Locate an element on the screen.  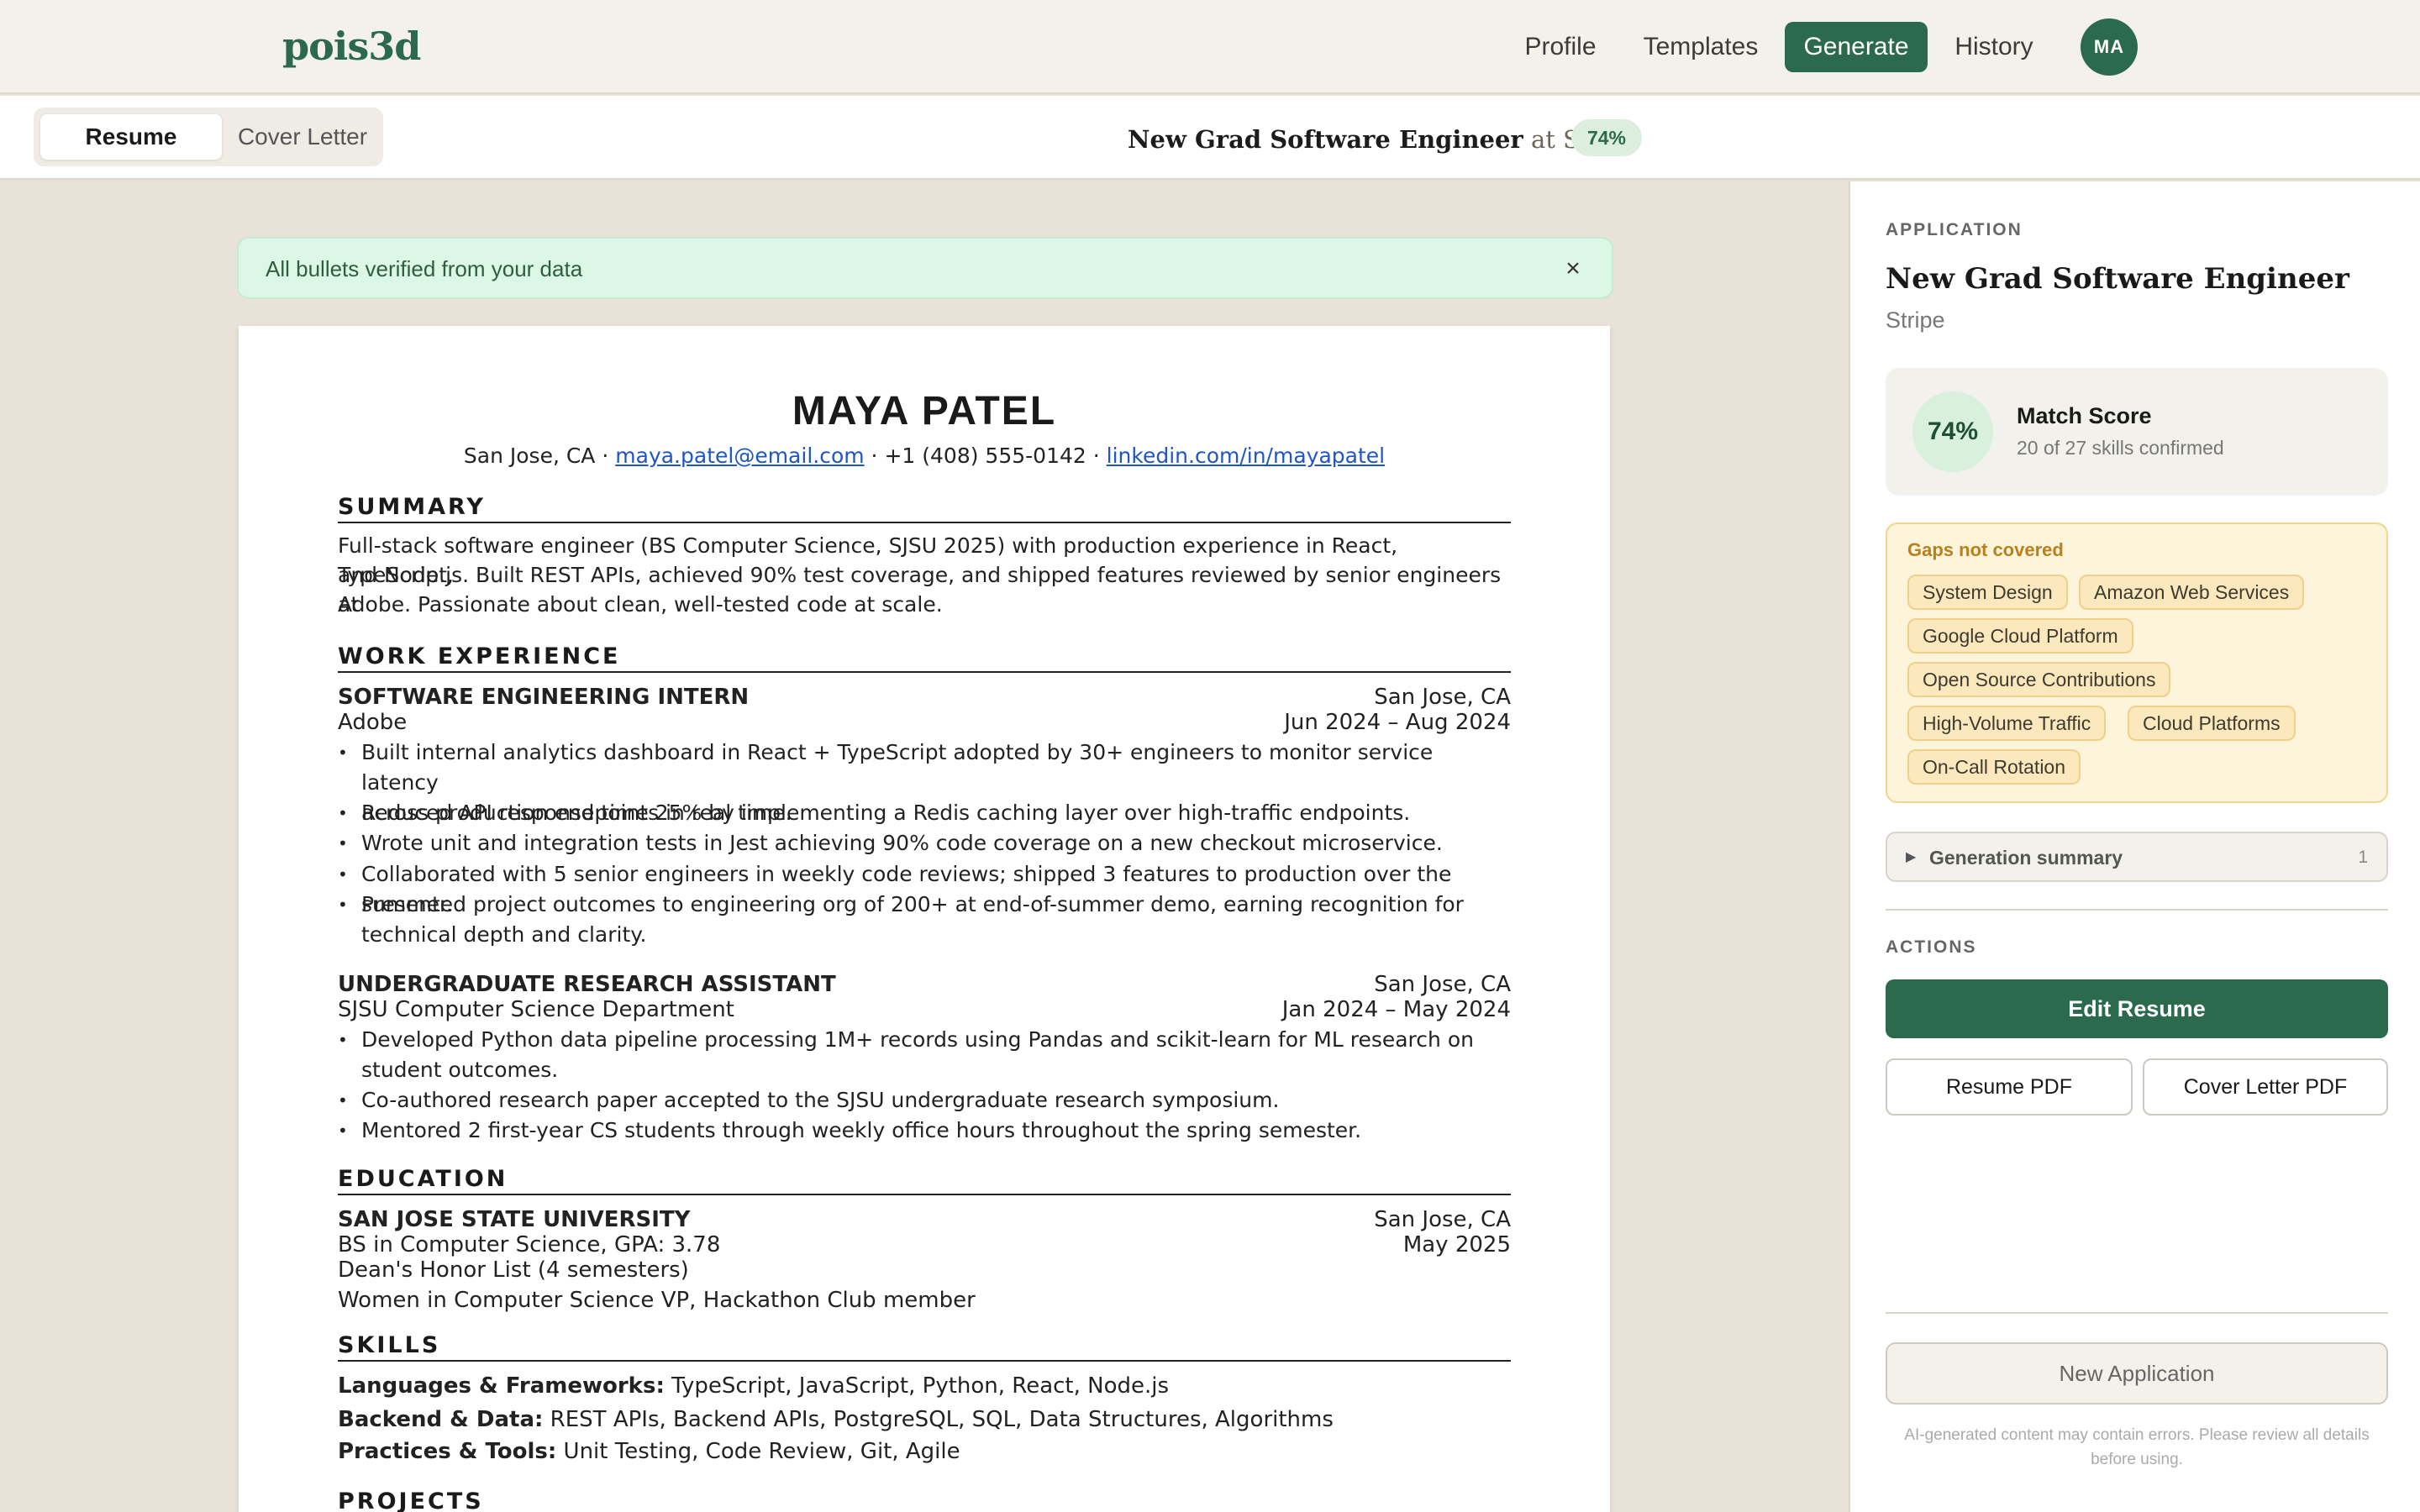
generation-summary-label: Generation summary is located at coordinates (2026, 858).